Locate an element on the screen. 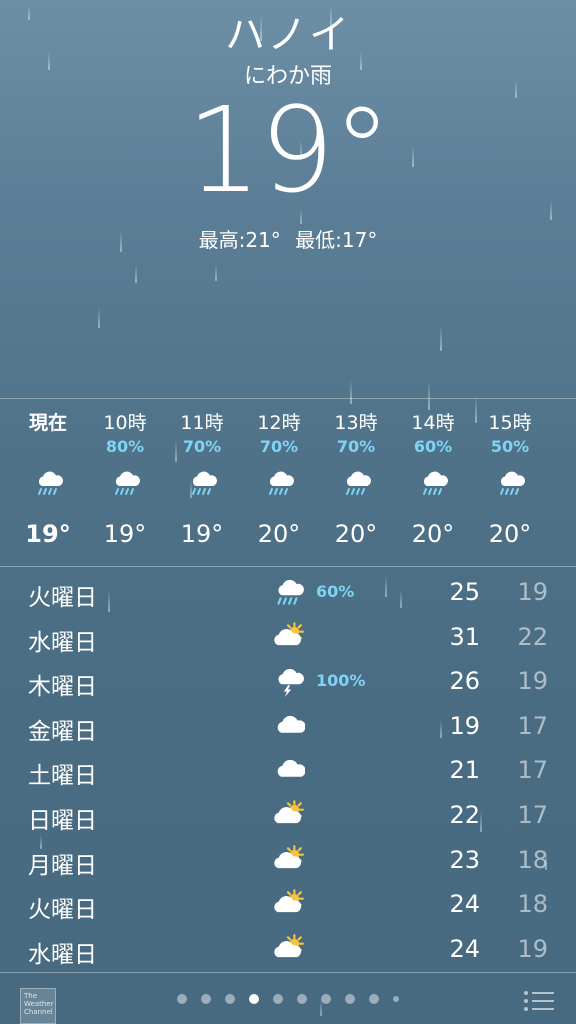 The image size is (576, 1024). hourly-item: 11時 70% 19° is located at coordinates (202, 482).